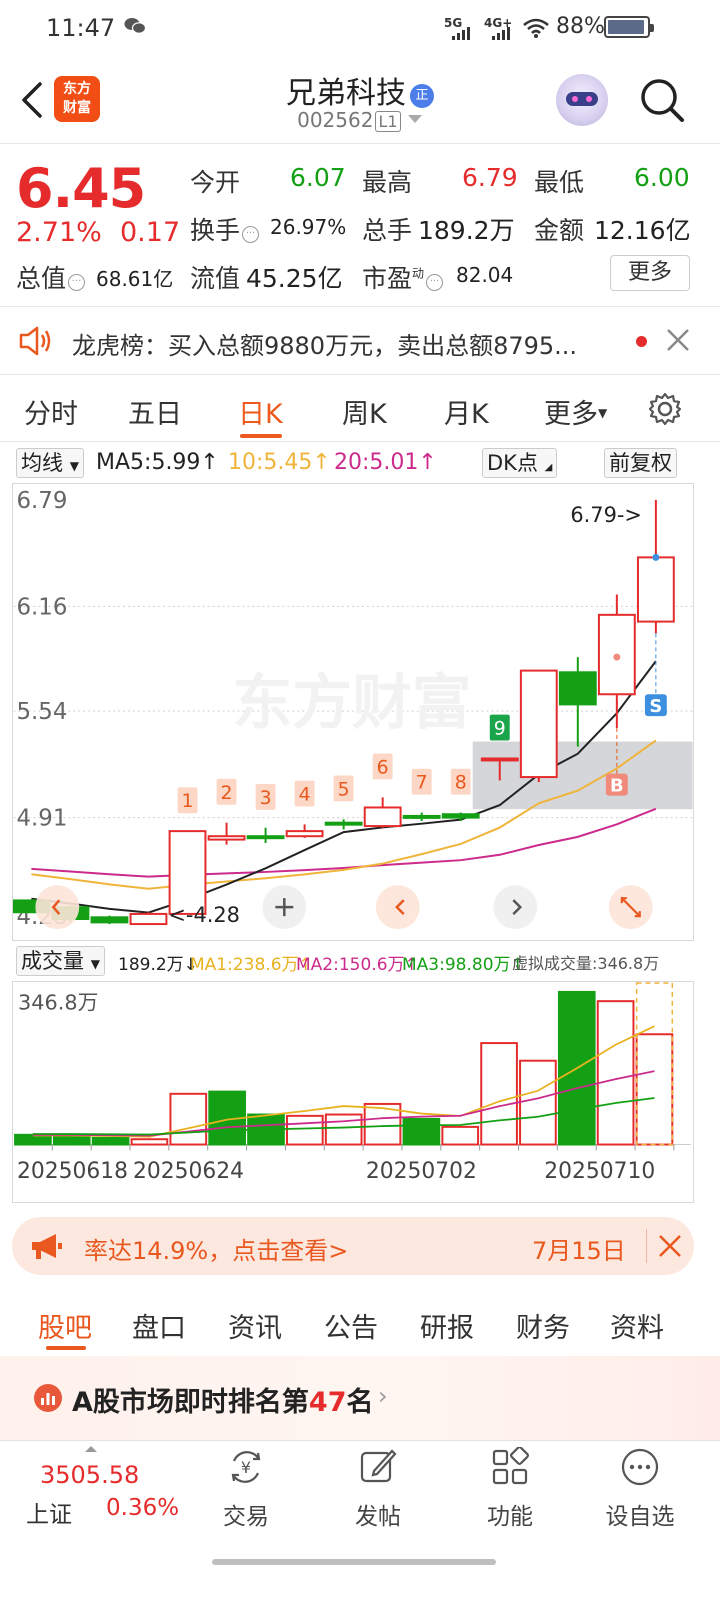 The width and height of the screenshot is (720, 1600). What do you see at coordinates (65, 1325) in the screenshot?
I see `tab-guba: 股吧` at bounding box center [65, 1325].